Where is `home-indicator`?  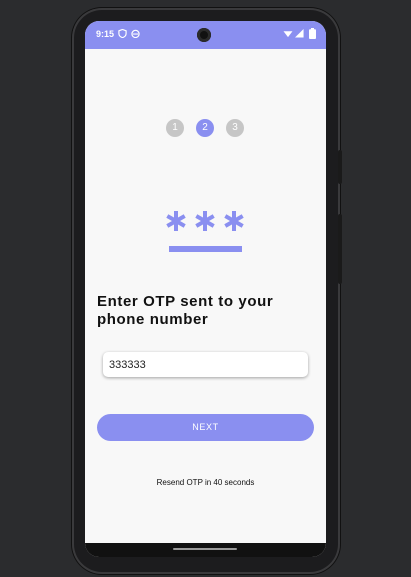 home-indicator is located at coordinates (205, 549).